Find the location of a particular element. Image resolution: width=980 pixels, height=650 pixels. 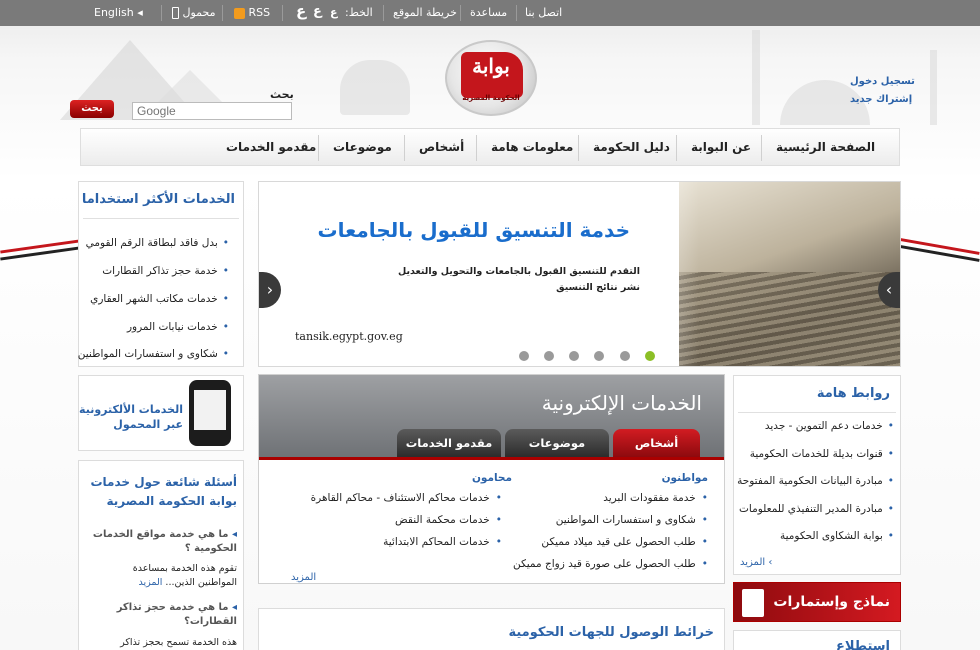

nav-service-providers: مقدمو الخدمات is located at coordinates (271, 147).